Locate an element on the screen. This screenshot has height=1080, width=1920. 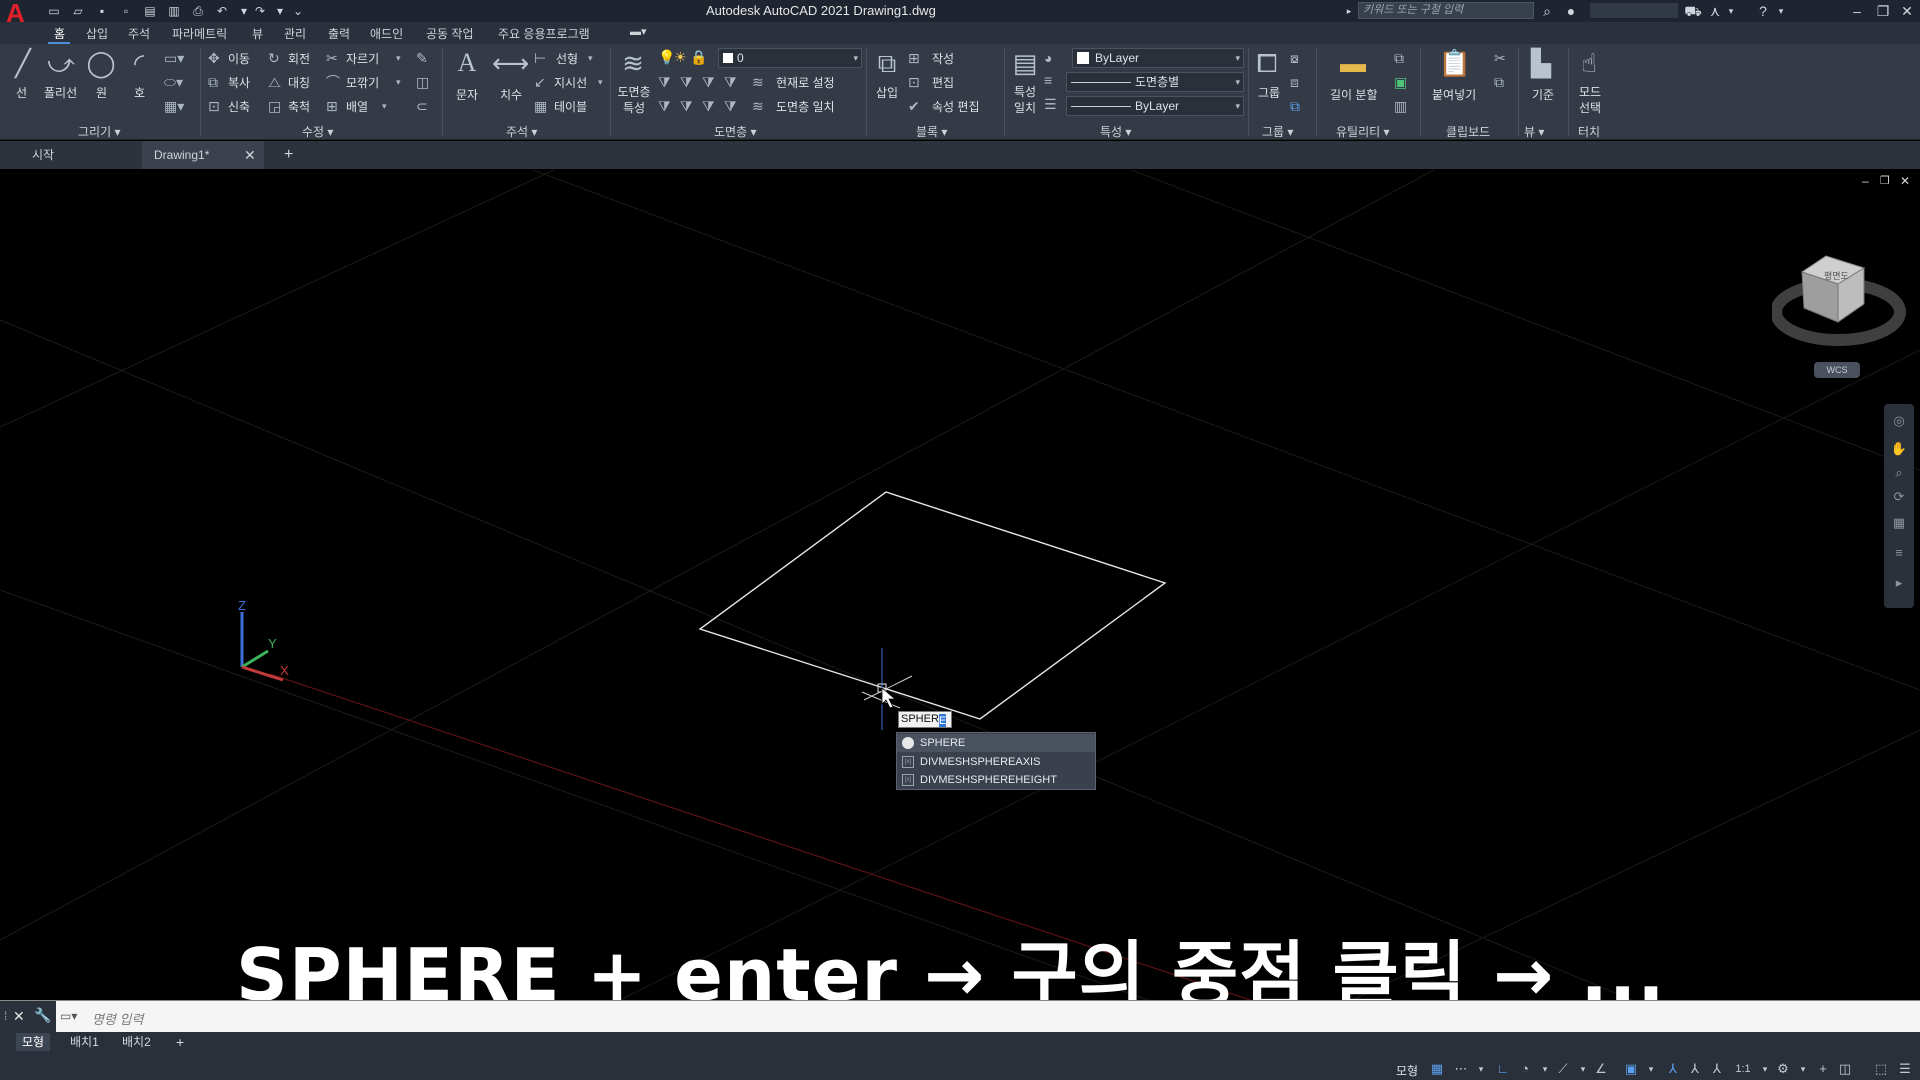
recent-commands-icon: ▭▾ is located at coordinates (68, 1016).